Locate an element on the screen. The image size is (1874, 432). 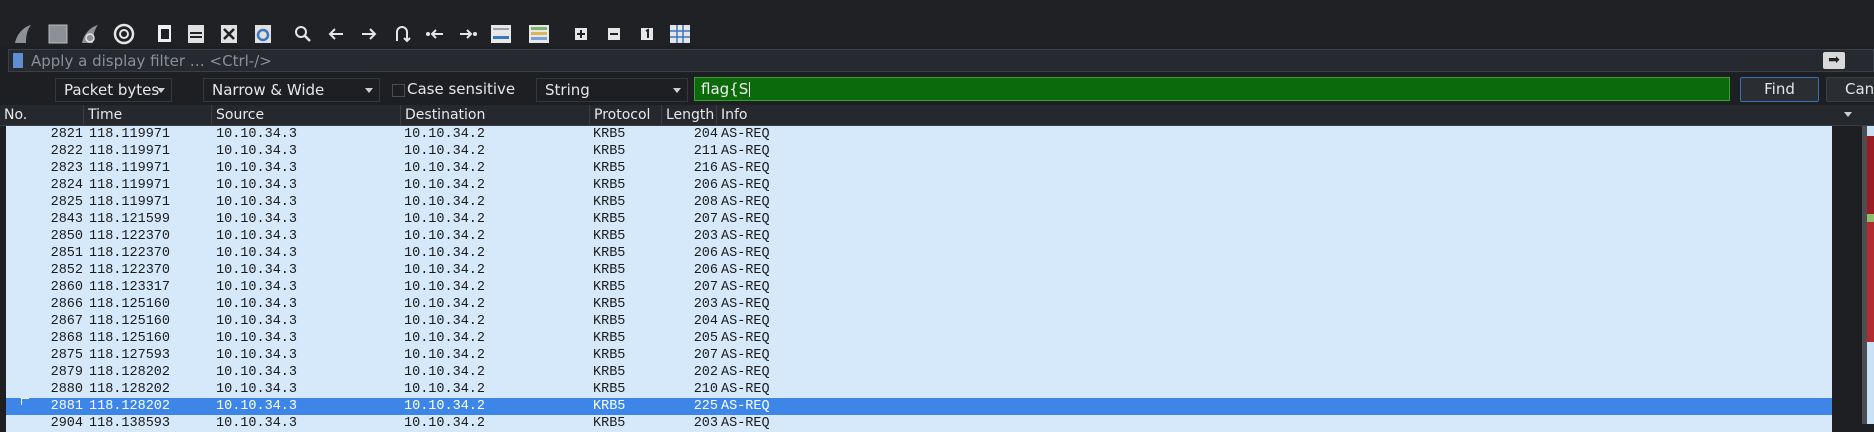
cell-len: 206 is located at coordinates (705, 185).